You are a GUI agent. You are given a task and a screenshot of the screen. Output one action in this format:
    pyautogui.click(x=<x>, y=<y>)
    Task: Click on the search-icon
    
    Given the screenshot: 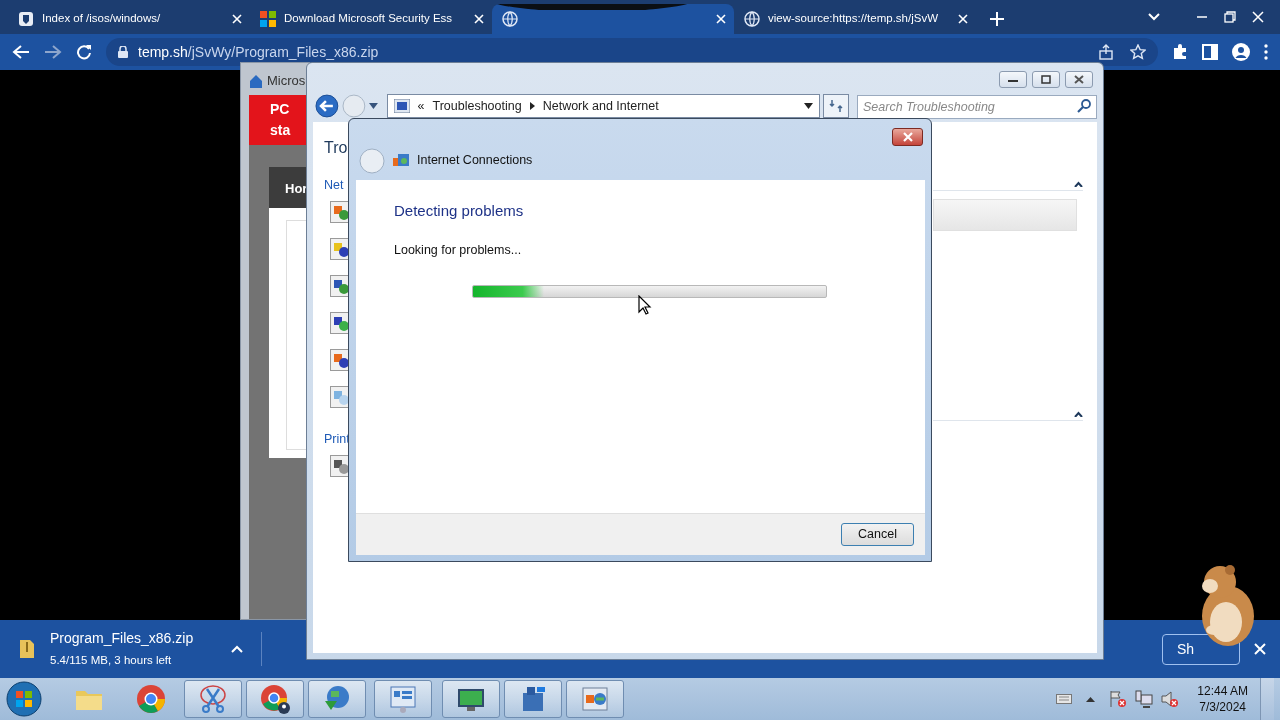 What is the action you would take?
    pyautogui.click(x=1084, y=106)
    